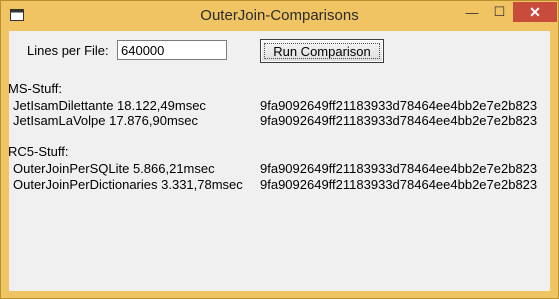 The image size is (559, 299). What do you see at coordinates (68, 50) in the screenshot?
I see `lines-per-file-label: Lines per File:` at bounding box center [68, 50].